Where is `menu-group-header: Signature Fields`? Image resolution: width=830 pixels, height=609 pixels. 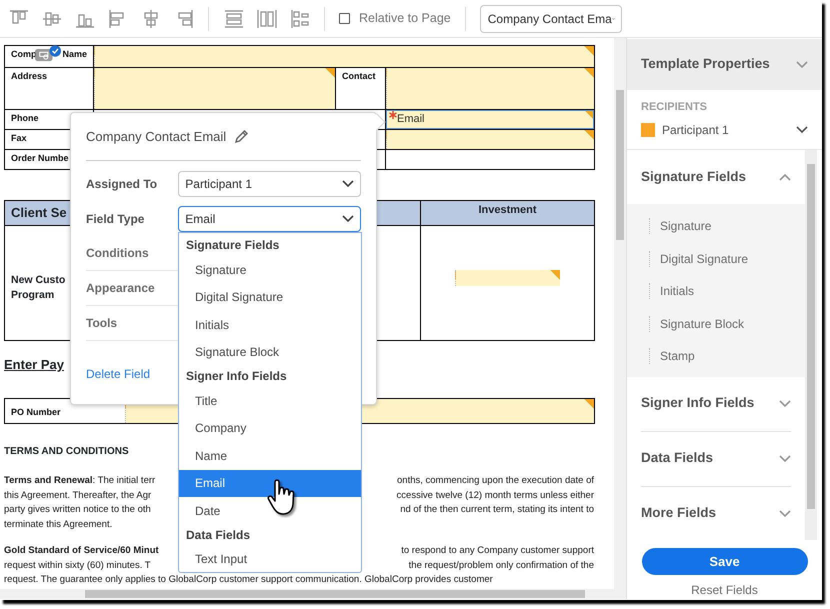 menu-group-header: Signature Fields is located at coordinates (232, 245).